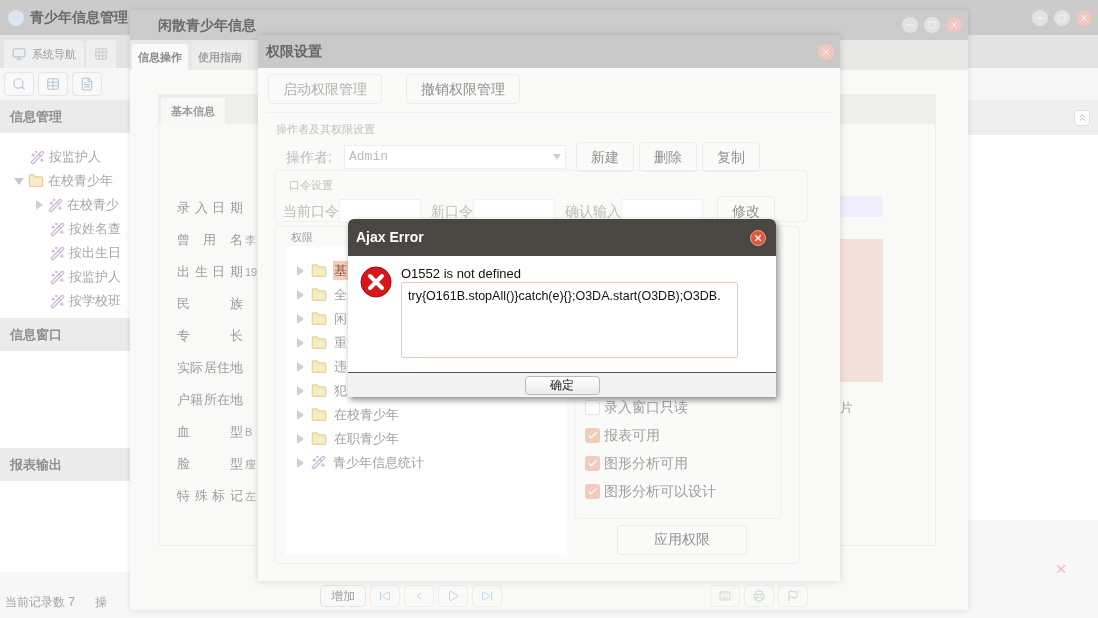 This screenshot has width=1098, height=618. Describe the element at coordinates (1082, 117) in the screenshot. I see `collapse-button` at that location.